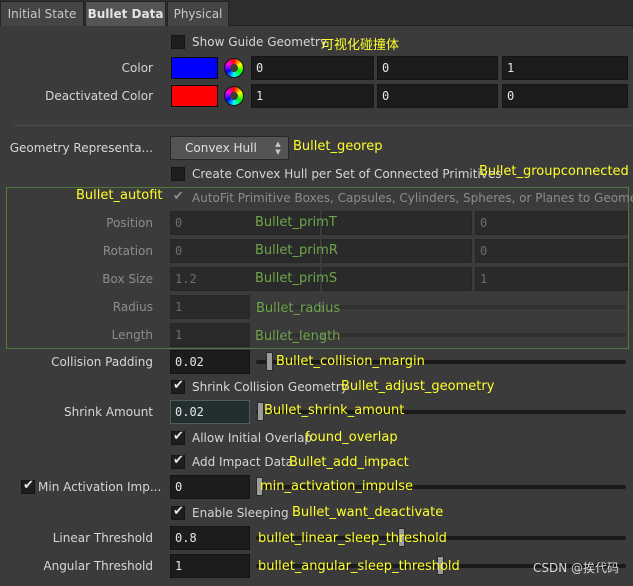  I want to click on shrink-geo-label: Shrink Collision Geometry, so click(270, 387).